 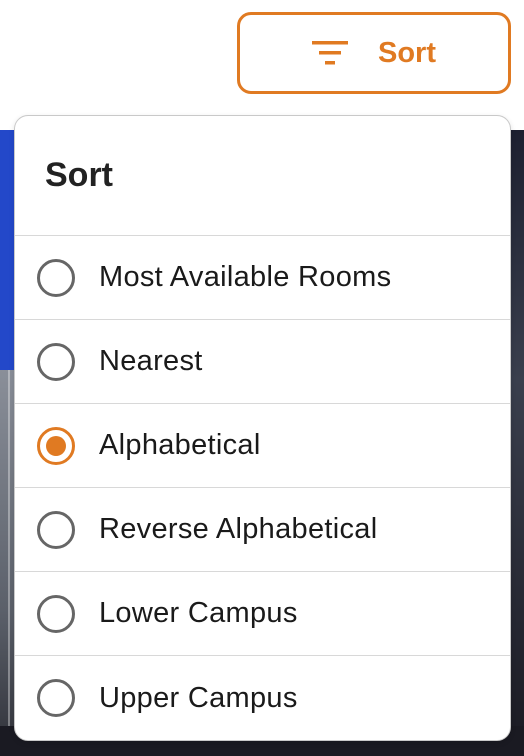 I want to click on sort-option-alphabetical: Alphabetical, so click(x=262, y=446).